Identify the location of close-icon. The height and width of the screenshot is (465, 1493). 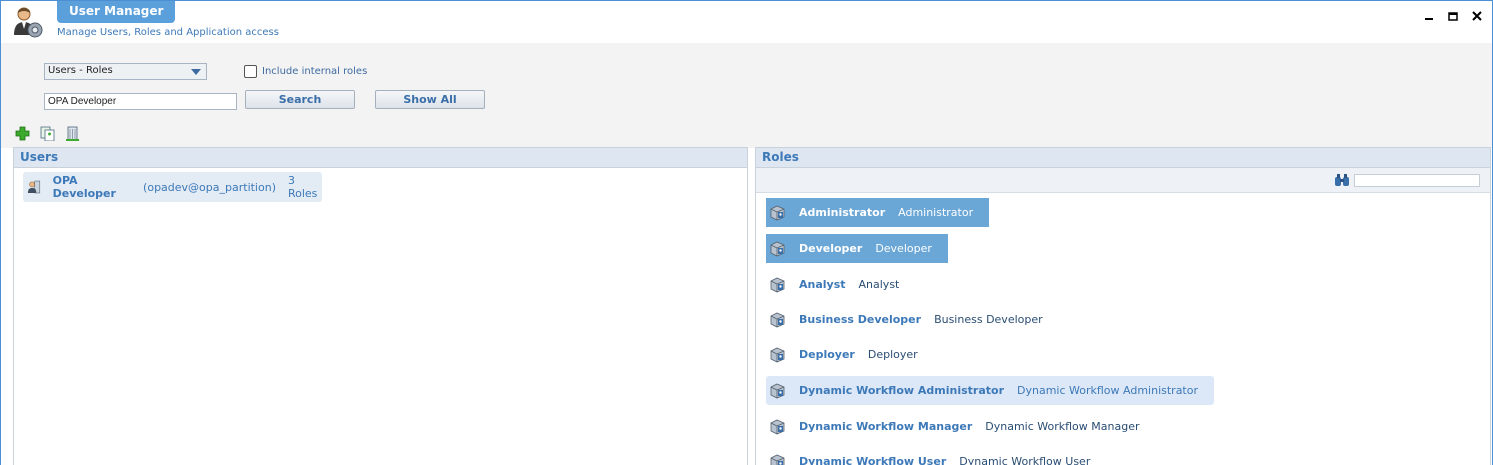
(1477, 16).